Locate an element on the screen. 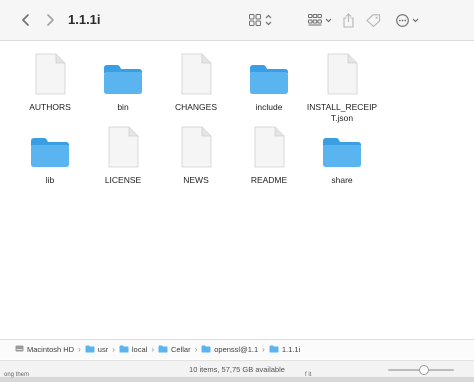 Image resolution: width=474 pixels, height=382 pixels. item-label: AUTHORS is located at coordinates (50, 107).